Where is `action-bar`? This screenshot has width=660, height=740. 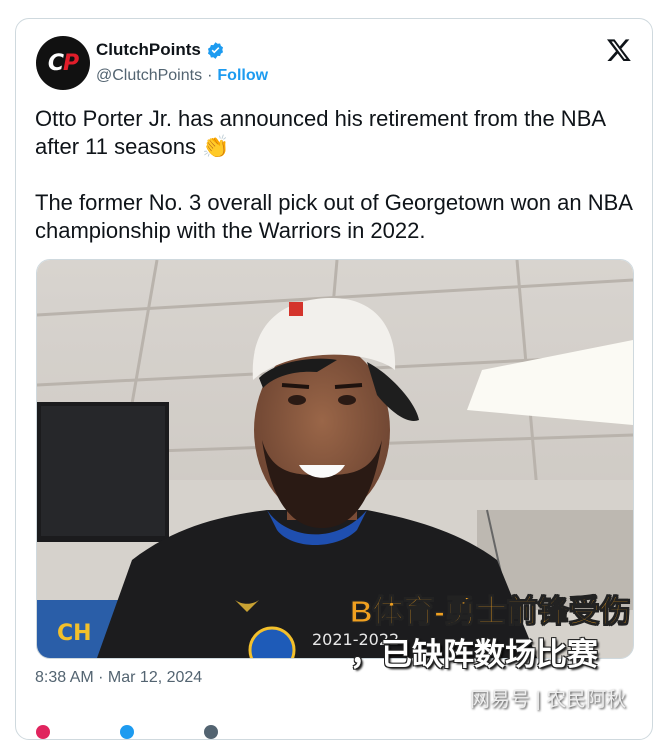 action-bar is located at coordinates (127, 732).